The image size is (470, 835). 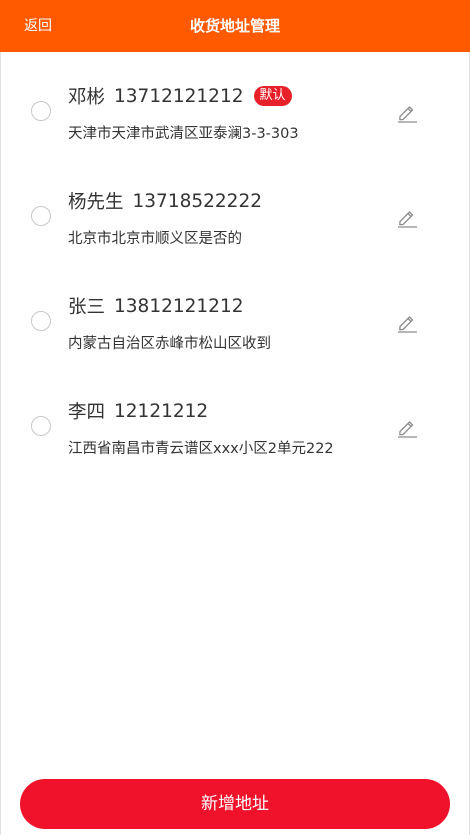 What do you see at coordinates (96, 202) in the screenshot?
I see `contact-name: 杨先生` at bounding box center [96, 202].